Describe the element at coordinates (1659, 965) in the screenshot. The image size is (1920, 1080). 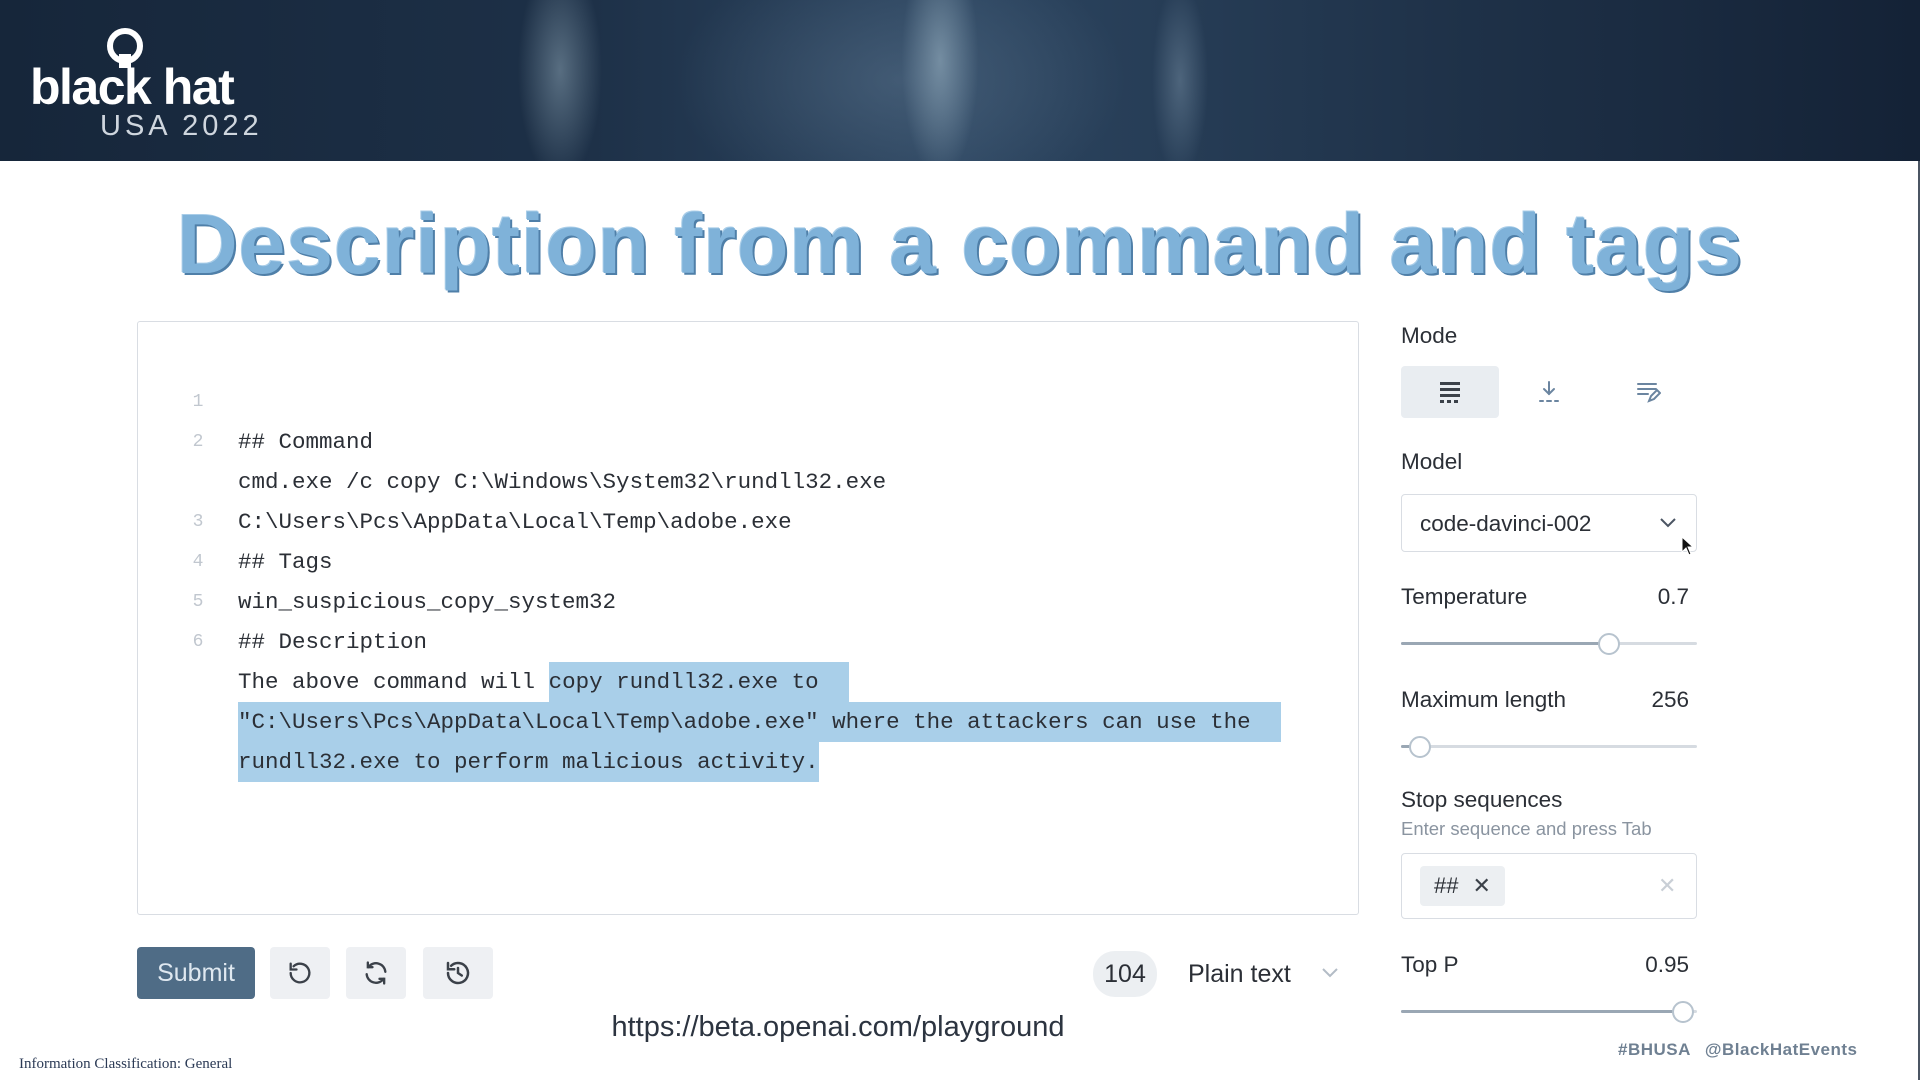
I see `top-p-value: 0.95` at that location.